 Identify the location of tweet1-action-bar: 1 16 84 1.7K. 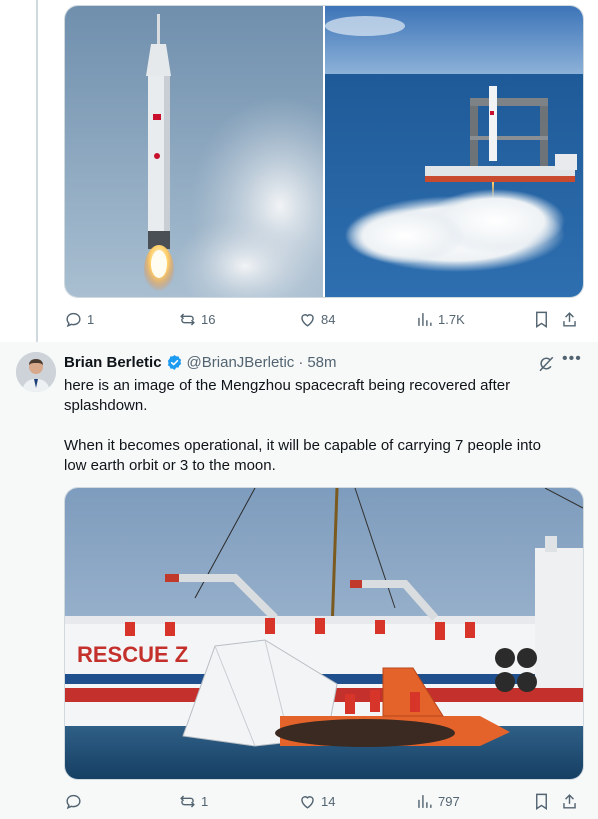
(323, 319).